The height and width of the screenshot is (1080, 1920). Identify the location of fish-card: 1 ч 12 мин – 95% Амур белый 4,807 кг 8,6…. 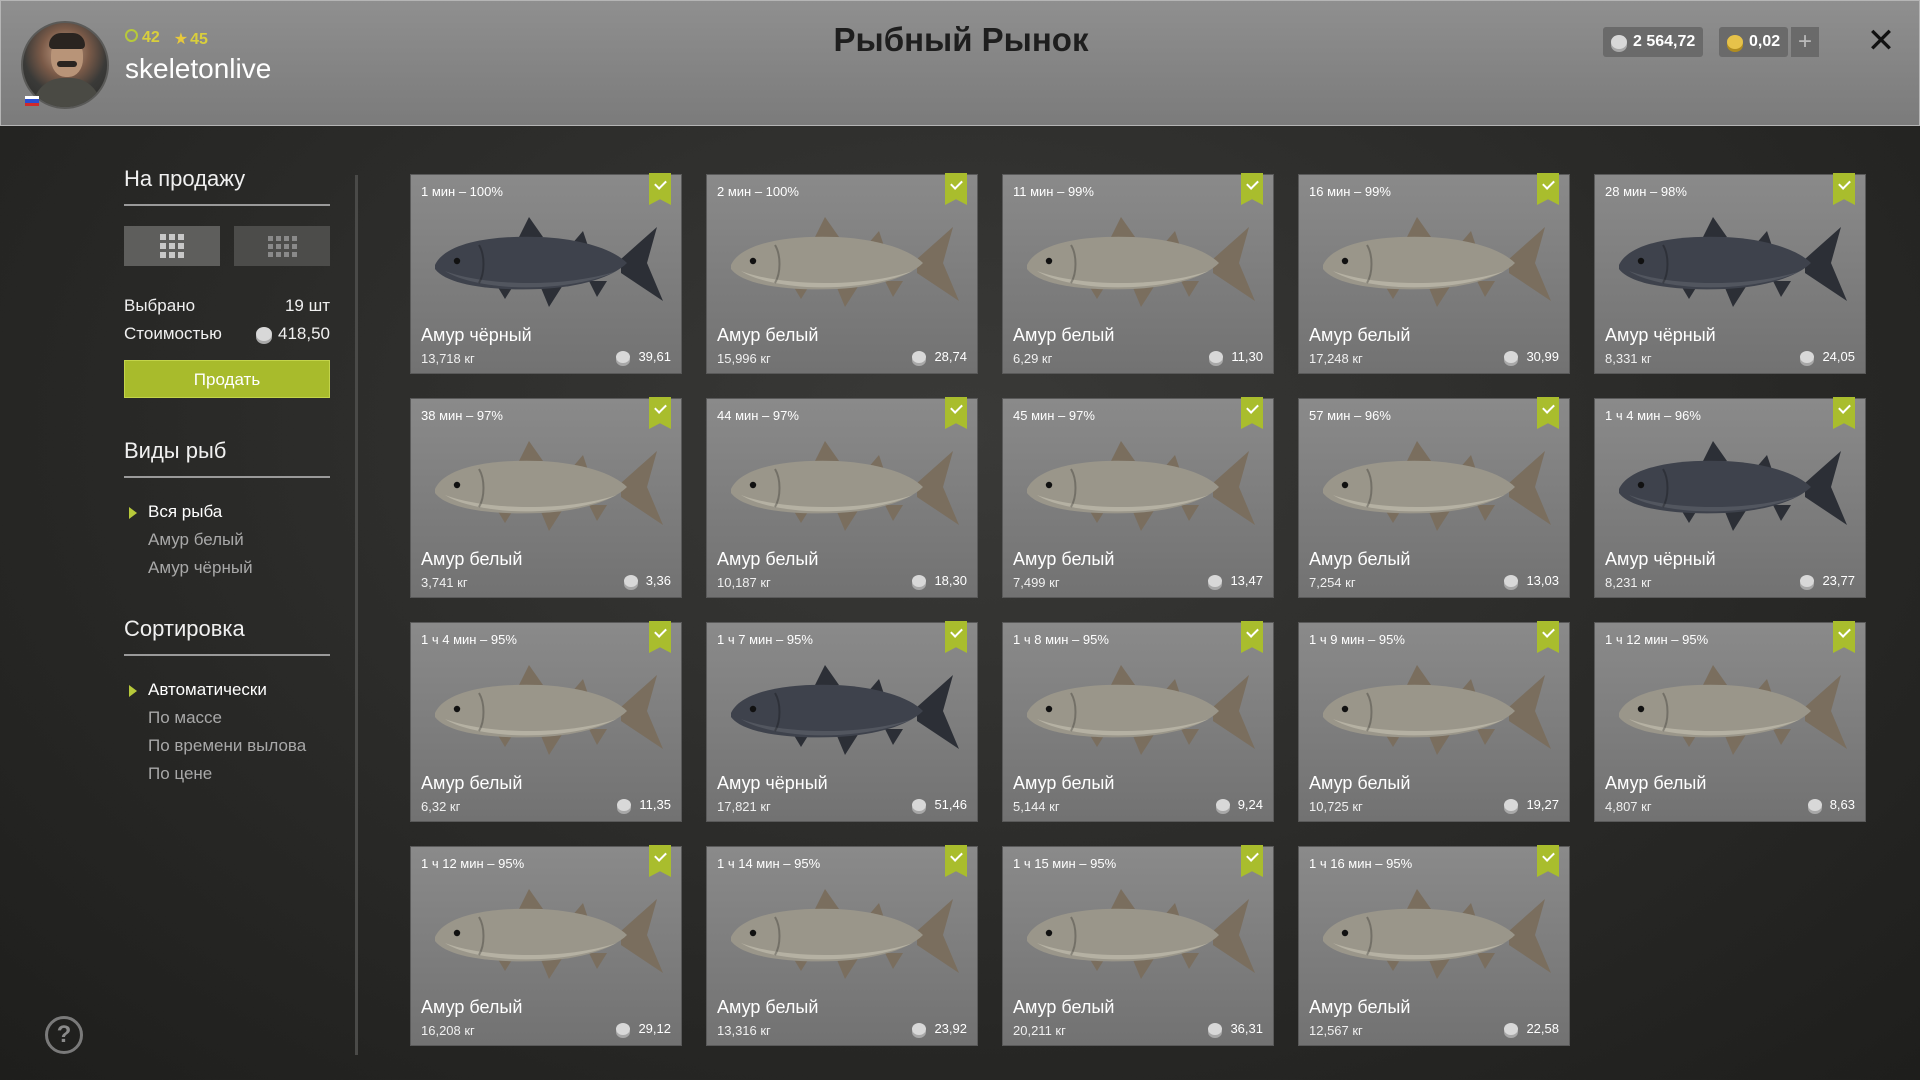
(1730, 721).